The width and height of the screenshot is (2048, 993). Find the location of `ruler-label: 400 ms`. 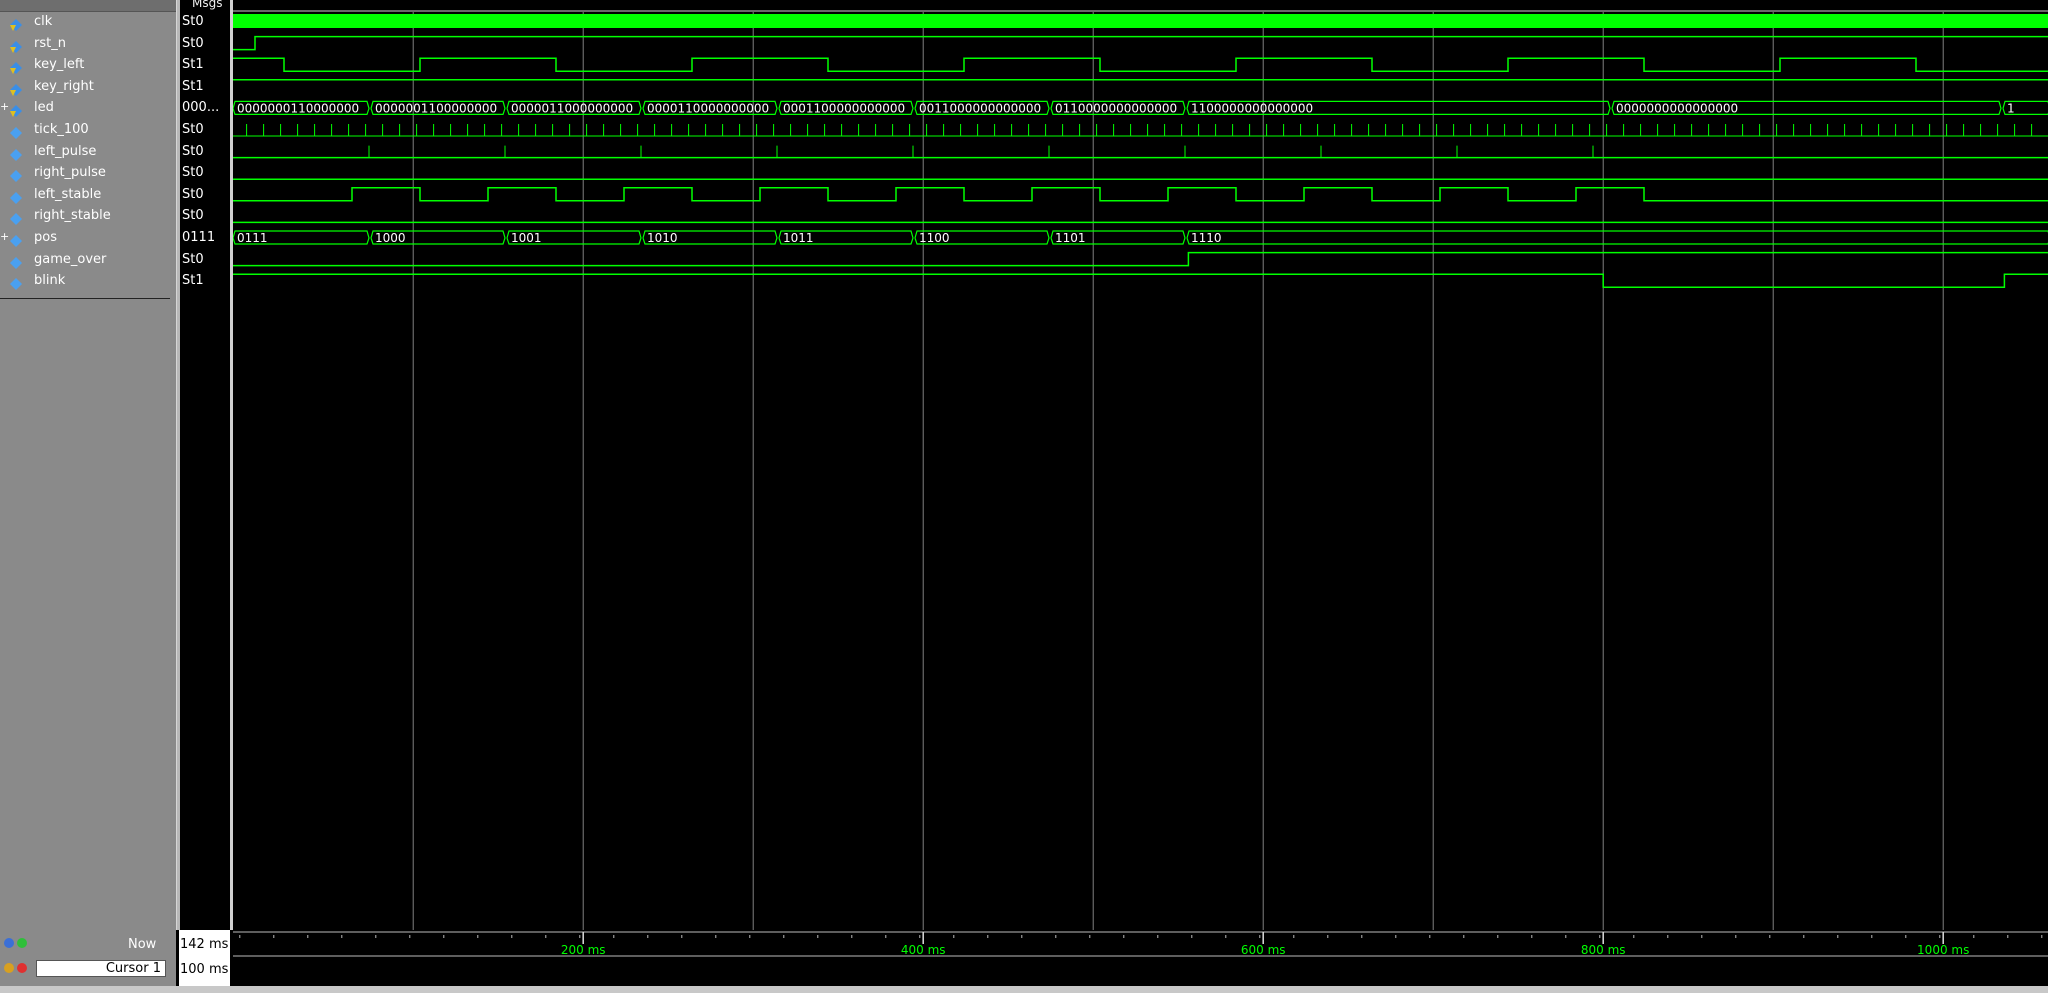

ruler-label: 400 ms is located at coordinates (923, 950).